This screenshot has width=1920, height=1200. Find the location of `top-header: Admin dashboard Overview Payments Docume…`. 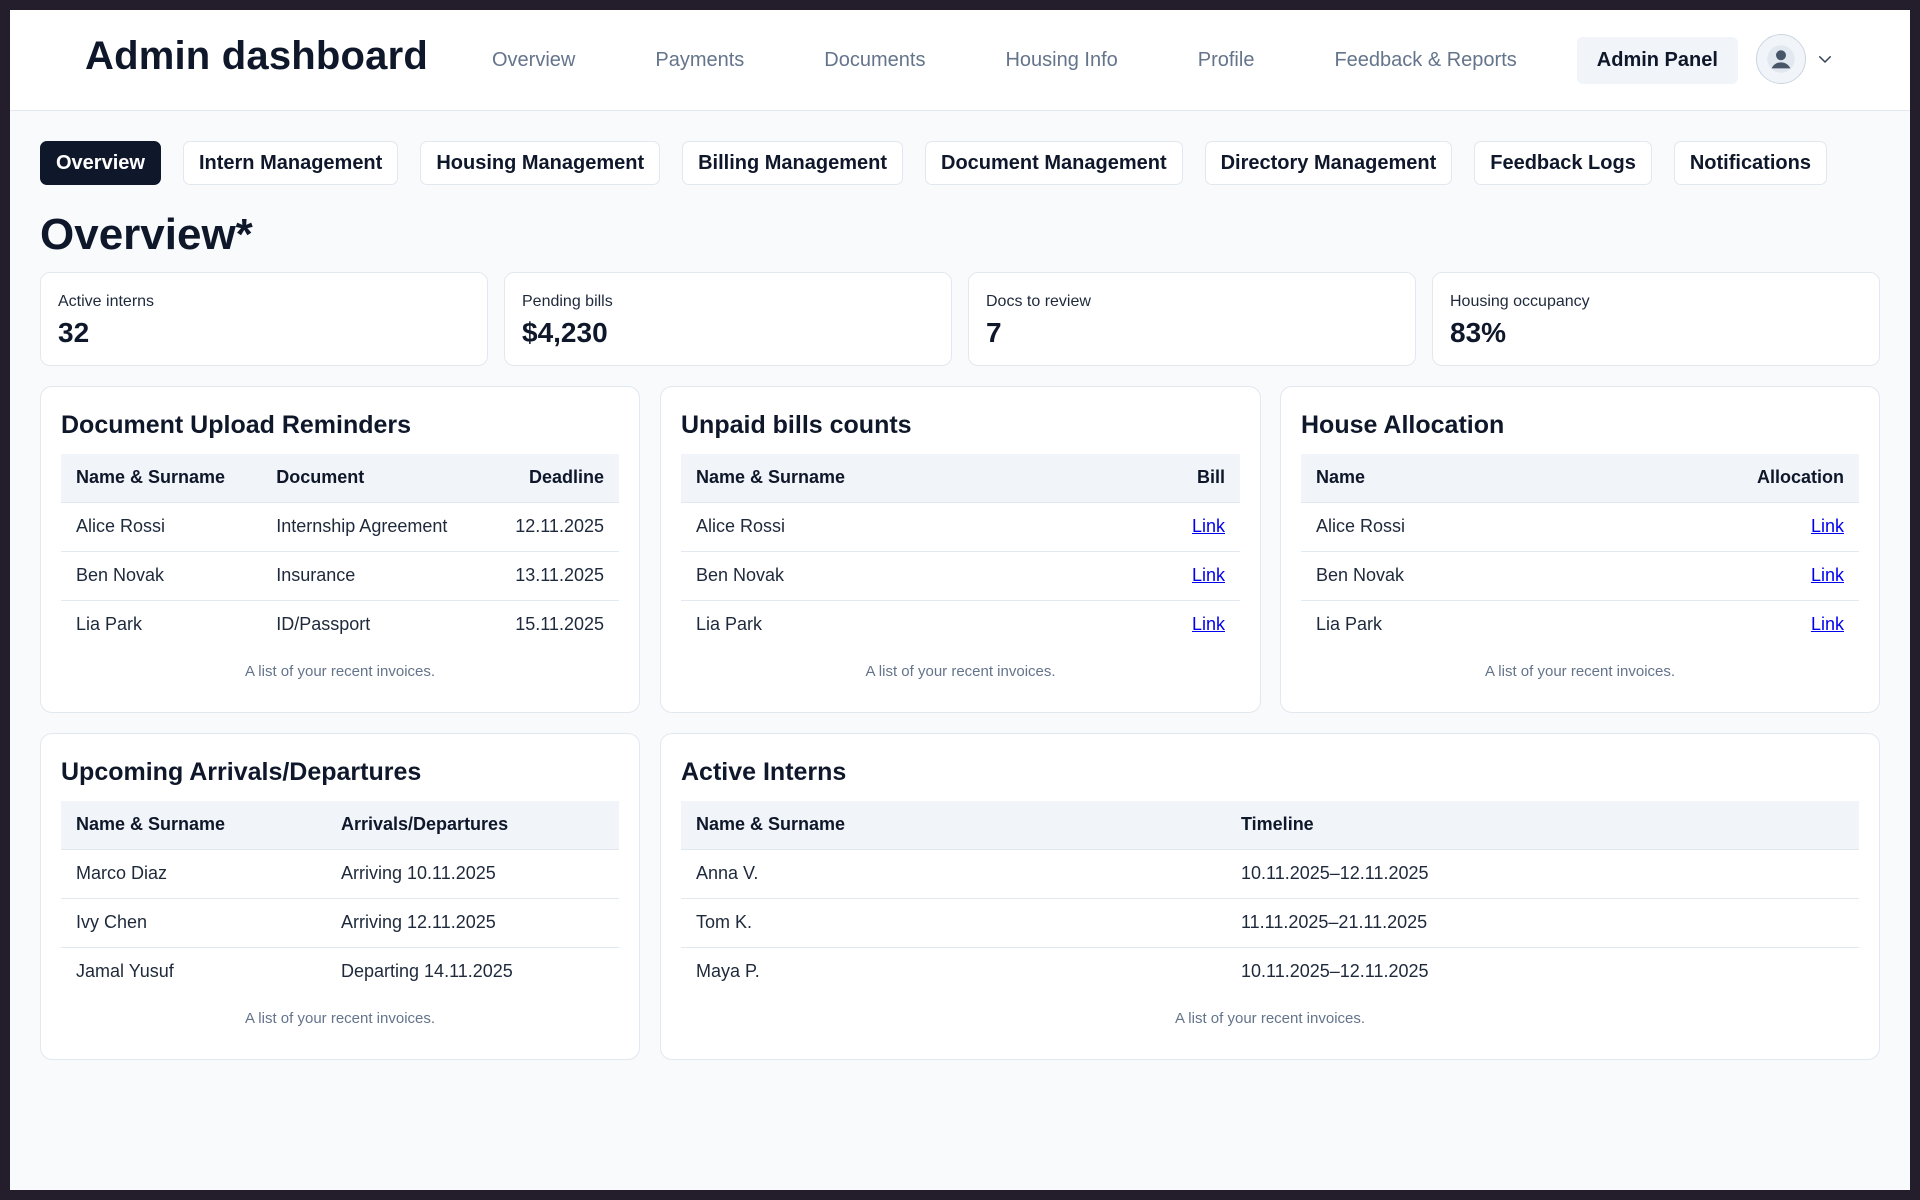

top-header: Admin dashboard Overview Payments Docume… is located at coordinates (960, 60).